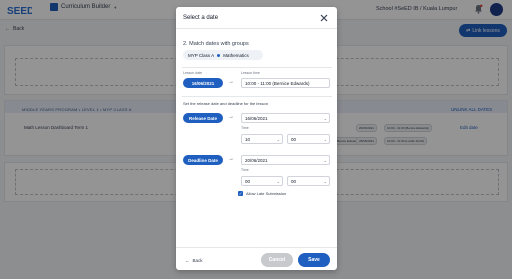  What do you see at coordinates (203, 83) in the screenshot?
I see `lesson-date-pill: 16/06/2021` at bounding box center [203, 83].